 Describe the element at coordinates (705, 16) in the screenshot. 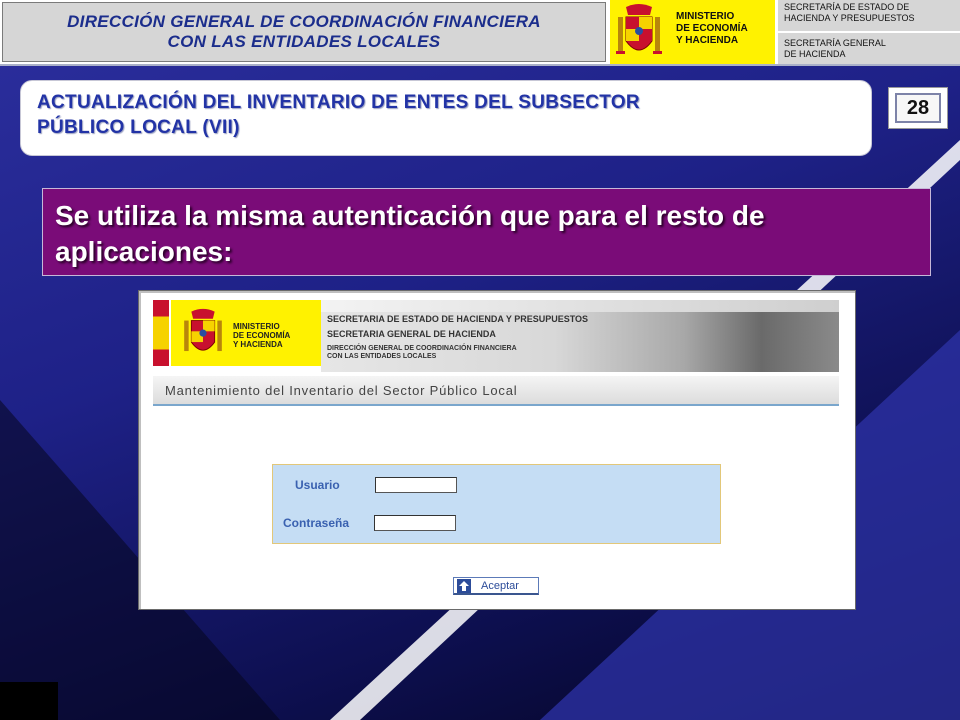

I see `ministry-line1: MINISTERIO` at that location.